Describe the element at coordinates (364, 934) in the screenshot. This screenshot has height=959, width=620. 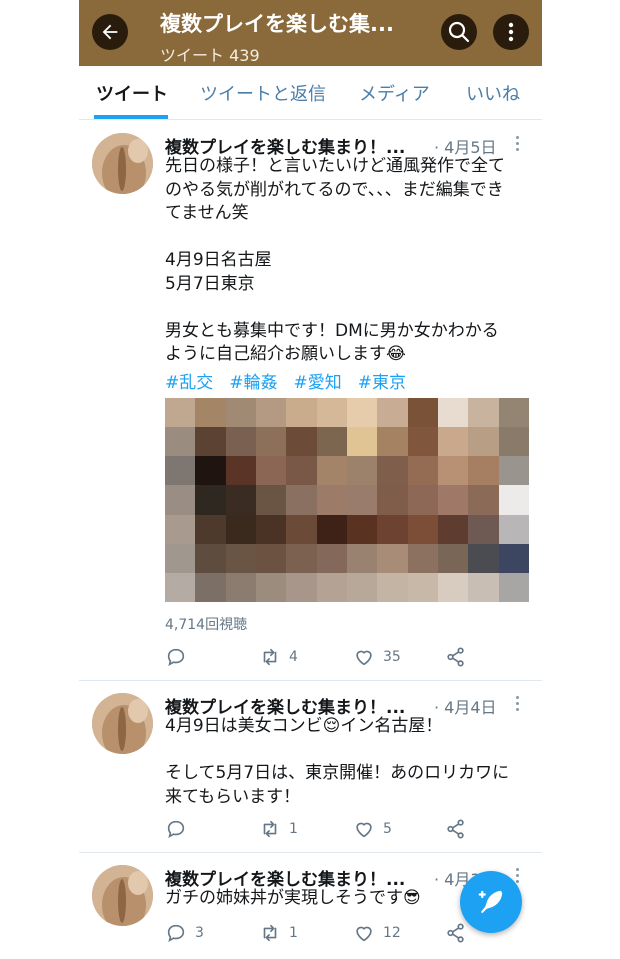
I see `heart-icon` at that location.